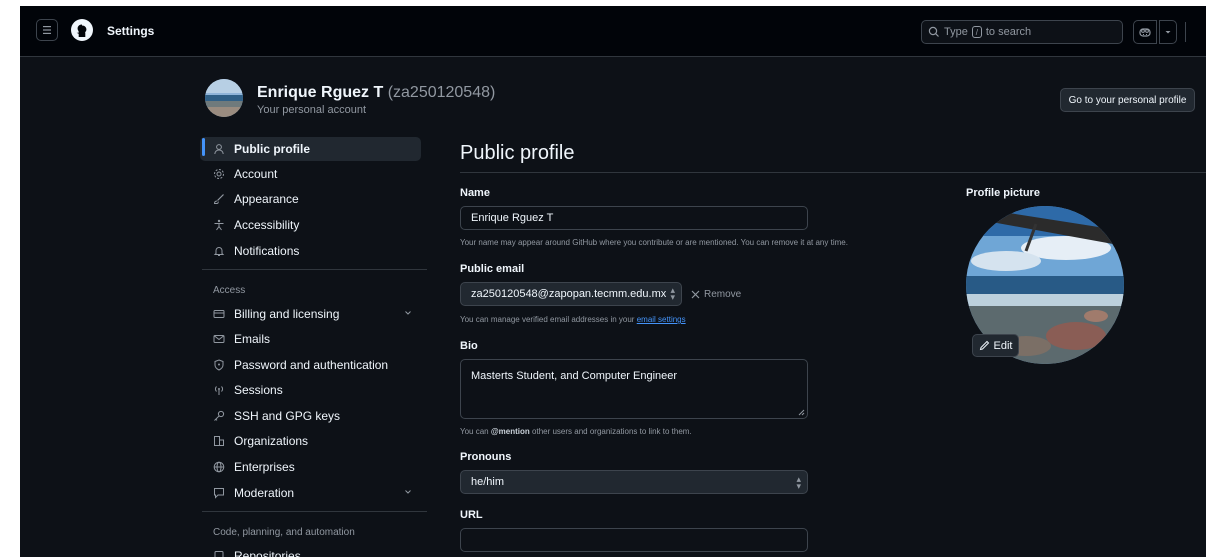 This screenshot has height=557, width=1206. I want to click on public-email-select: za250120548@zapopan.tecmm.edu.mx ▴ ▾, so click(571, 294).